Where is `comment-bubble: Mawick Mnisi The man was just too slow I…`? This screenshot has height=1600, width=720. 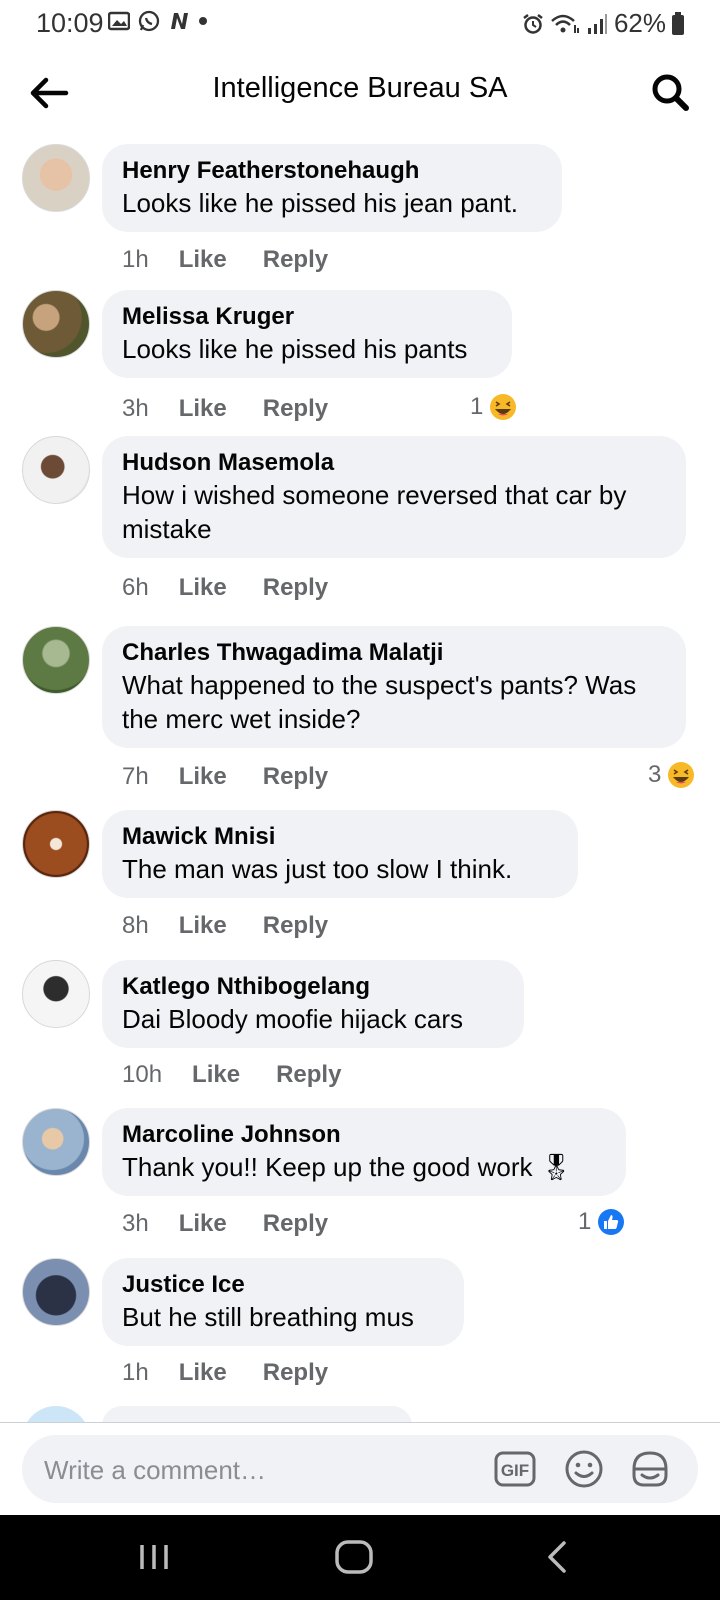
comment-bubble: Mawick Mnisi The man was just too slow I… is located at coordinates (340, 854).